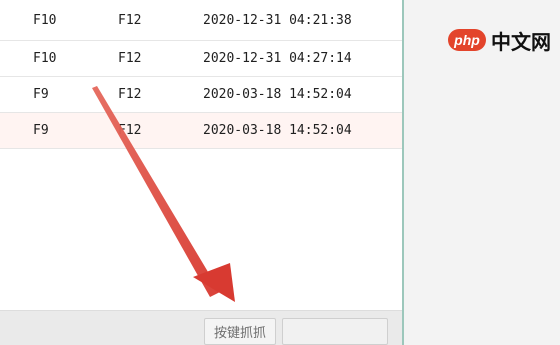 The image size is (560, 345). What do you see at coordinates (521, 42) in the screenshot?
I see `site-name: 中文网` at bounding box center [521, 42].